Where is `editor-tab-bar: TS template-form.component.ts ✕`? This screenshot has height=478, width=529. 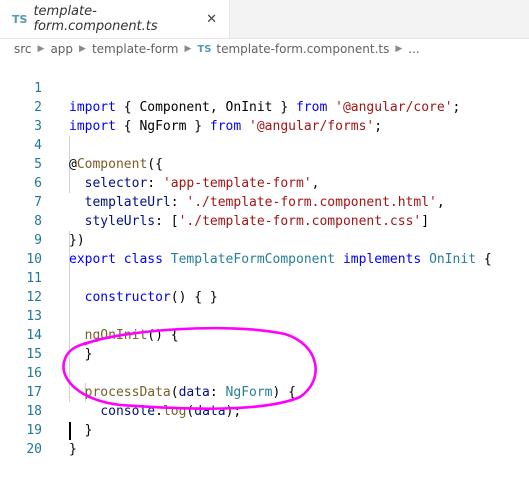
editor-tab-bar: TS template-form.component.ts ✕ is located at coordinates (264, 19).